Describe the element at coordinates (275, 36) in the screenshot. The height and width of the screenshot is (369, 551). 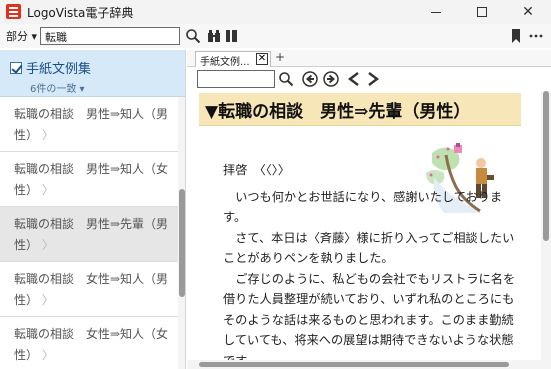
I see `toolbar: 部分 ▾ 転職` at that location.